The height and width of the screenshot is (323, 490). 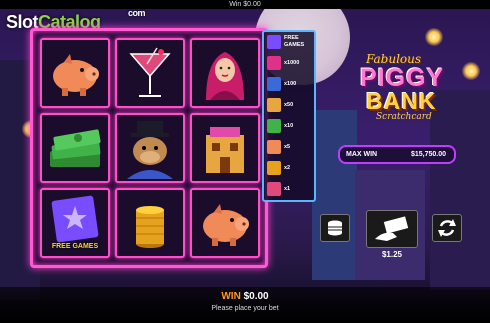 I want to click on title-line3: BANK, so click(x=401, y=101).